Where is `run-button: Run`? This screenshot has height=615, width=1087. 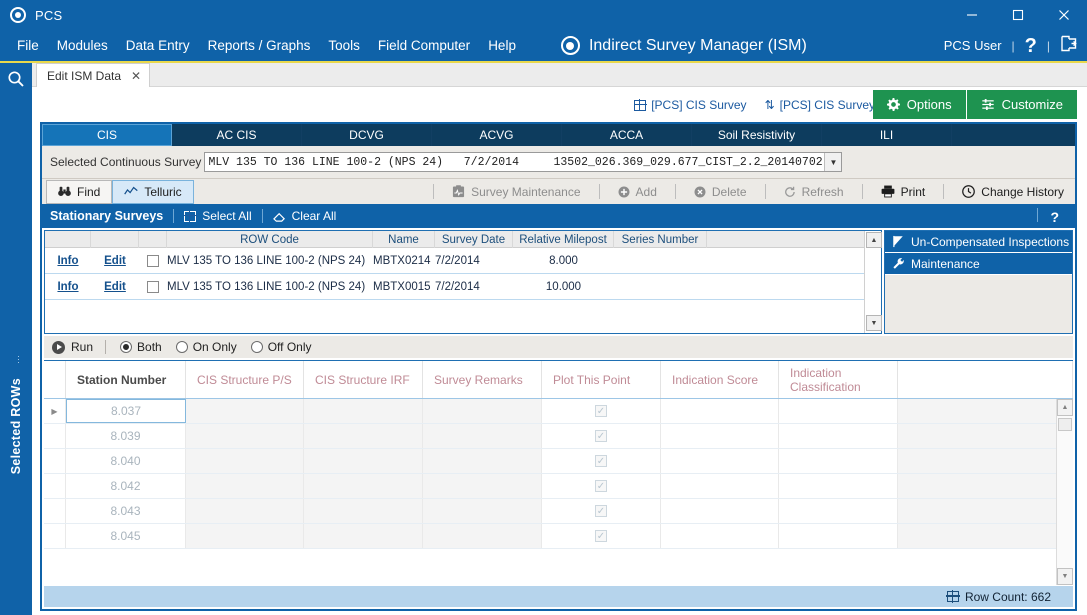
run-button: Run is located at coordinates (72, 347).